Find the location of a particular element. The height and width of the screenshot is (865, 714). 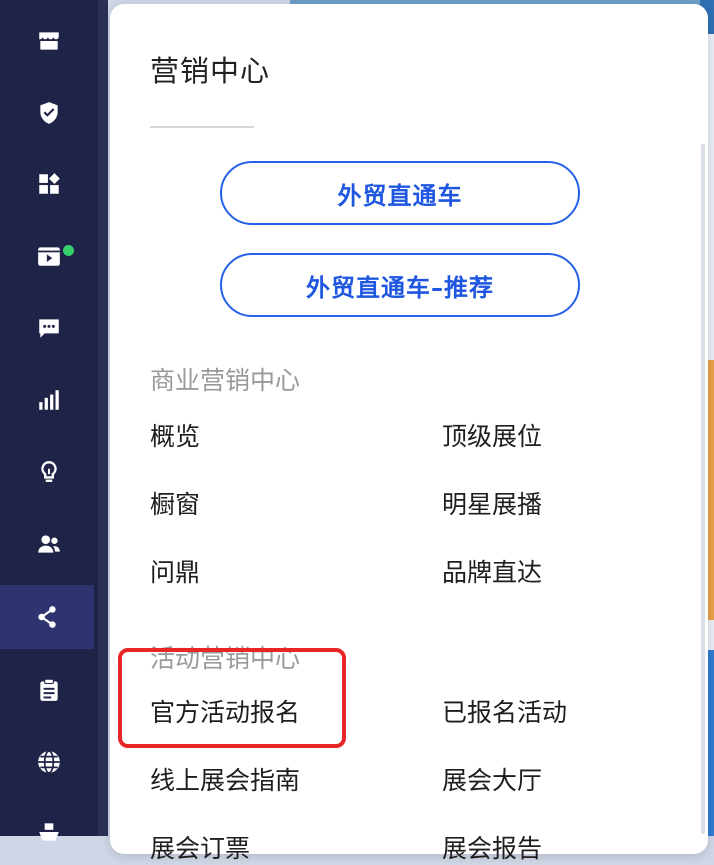

shield-check-icon is located at coordinates (49, 113).